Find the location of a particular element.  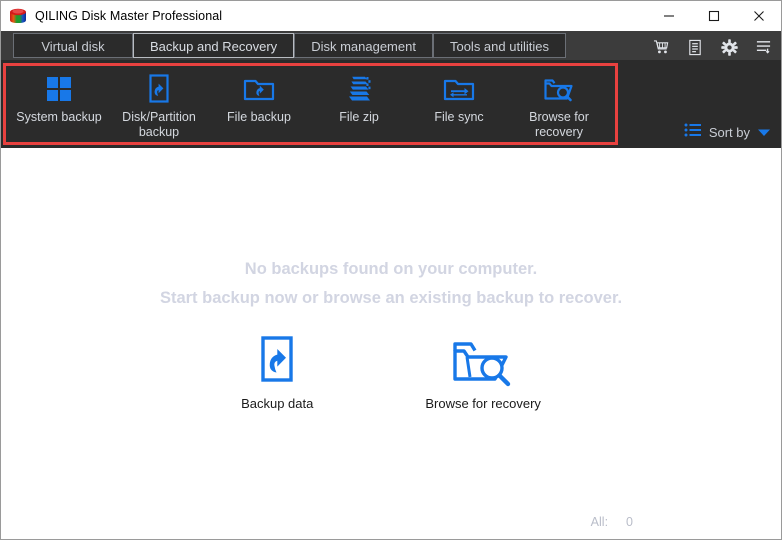

qiling-cylinder-logo is located at coordinates (18, 16).